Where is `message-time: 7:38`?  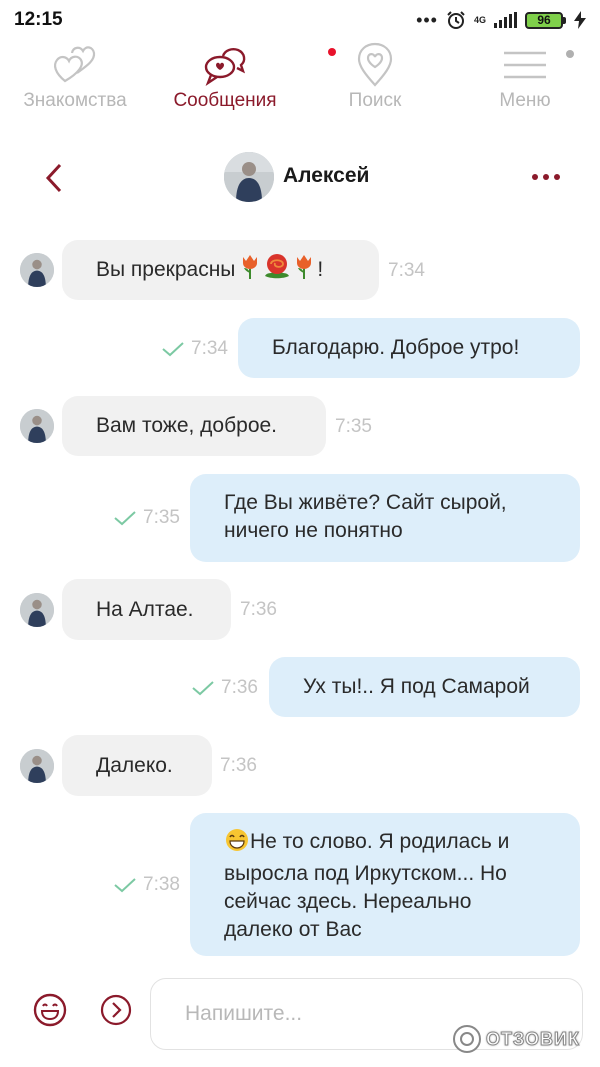
message-time: 7:38 is located at coordinates (161, 884).